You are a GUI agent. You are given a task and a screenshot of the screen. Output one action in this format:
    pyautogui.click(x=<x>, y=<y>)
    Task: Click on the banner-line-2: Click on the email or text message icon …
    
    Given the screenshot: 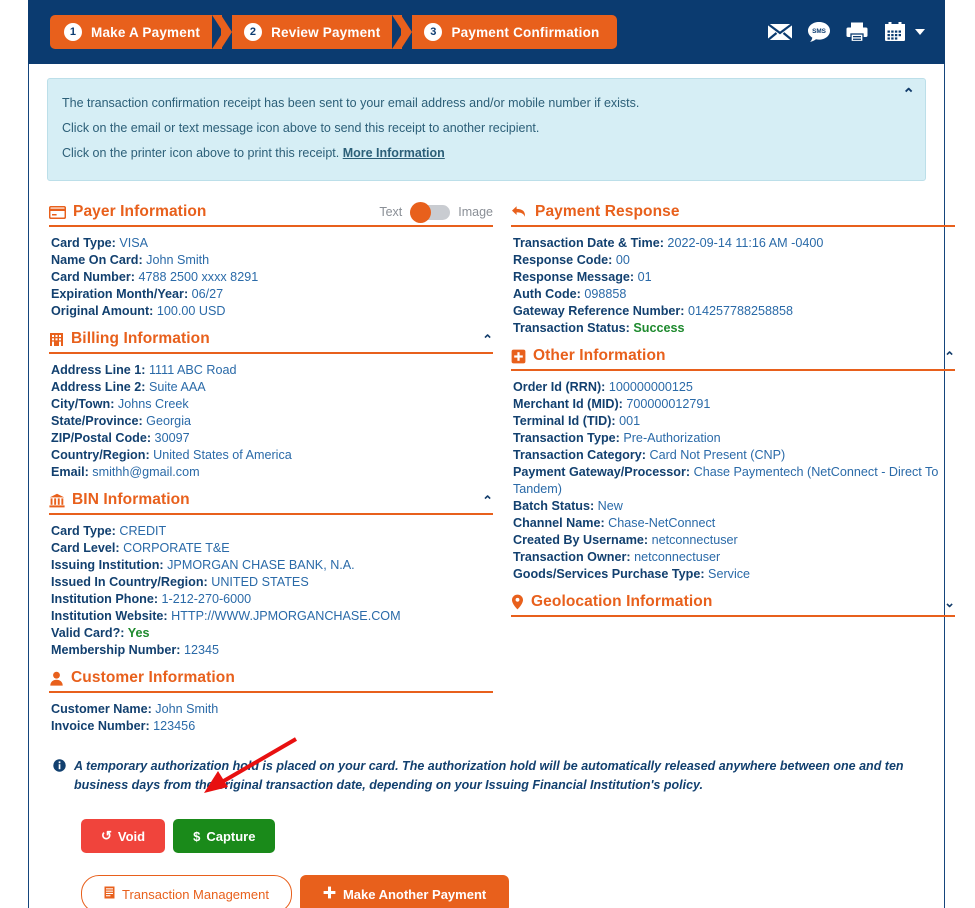 What is the action you would take?
    pyautogui.click(x=301, y=128)
    